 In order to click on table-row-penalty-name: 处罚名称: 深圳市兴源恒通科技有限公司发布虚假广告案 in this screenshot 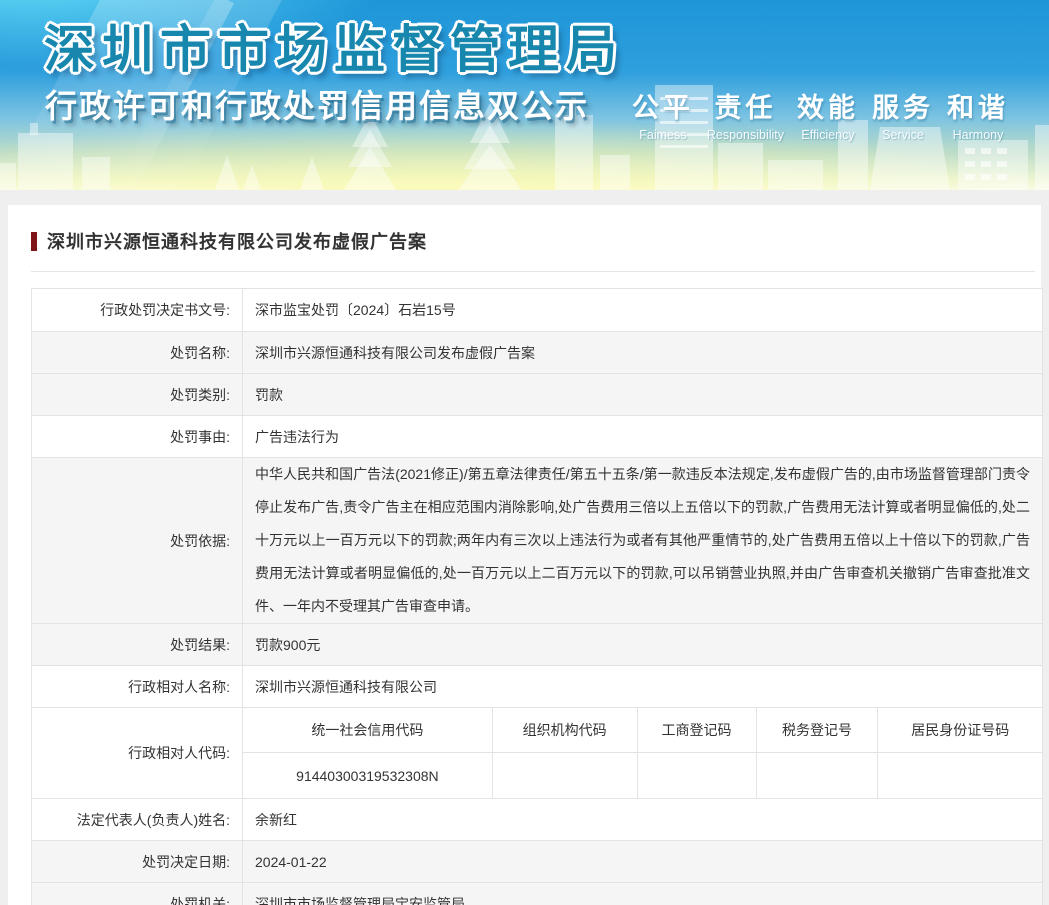, I will do `click(537, 352)`.